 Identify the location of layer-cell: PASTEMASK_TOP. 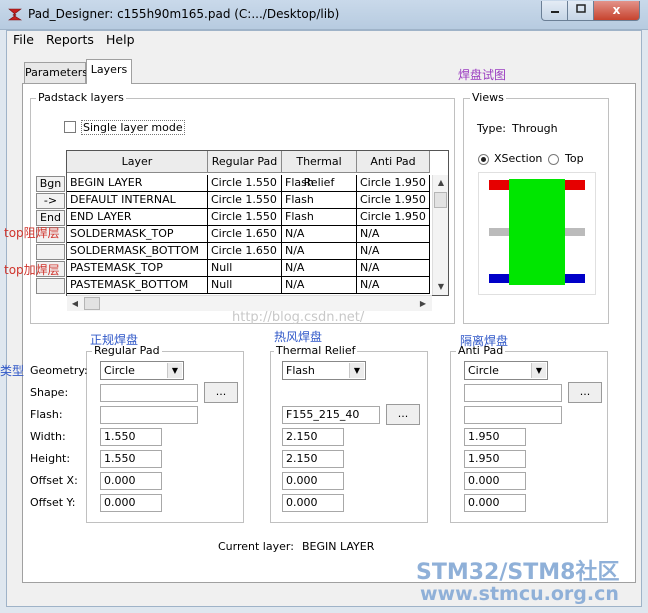
(137, 268).